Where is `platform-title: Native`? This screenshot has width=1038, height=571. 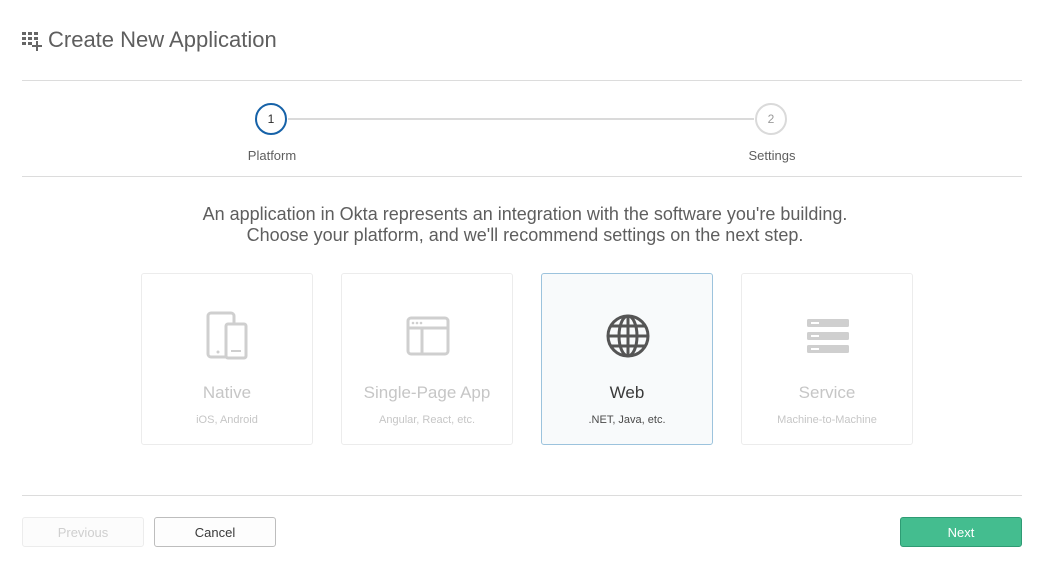 platform-title: Native is located at coordinates (227, 392).